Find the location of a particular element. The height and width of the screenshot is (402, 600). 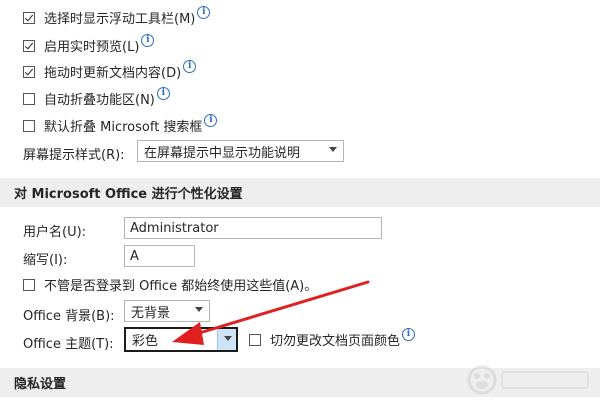

option-label: 拖动时更新文档内容(D) is located at coordinates (113, 73).